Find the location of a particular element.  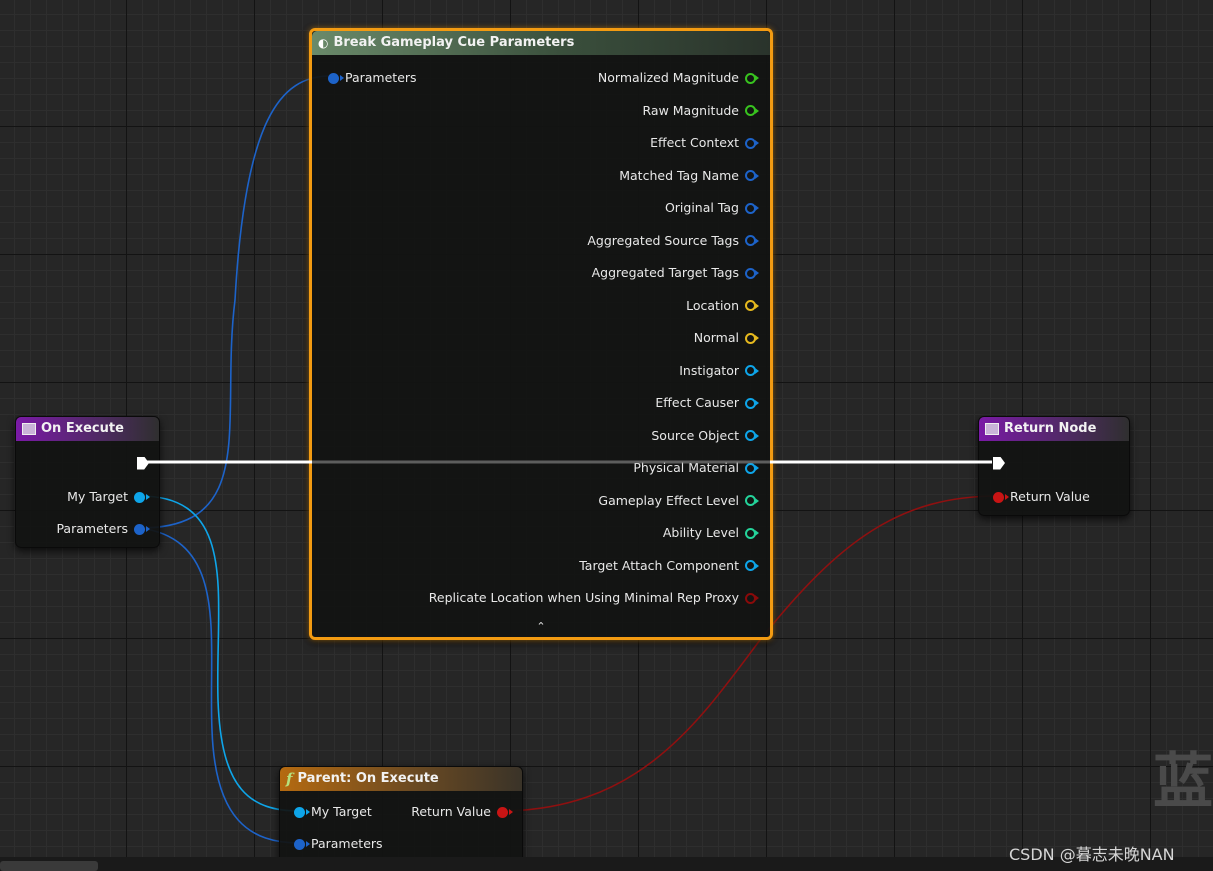

return-node-header: Return Node is located at coordinates (1054, 429).